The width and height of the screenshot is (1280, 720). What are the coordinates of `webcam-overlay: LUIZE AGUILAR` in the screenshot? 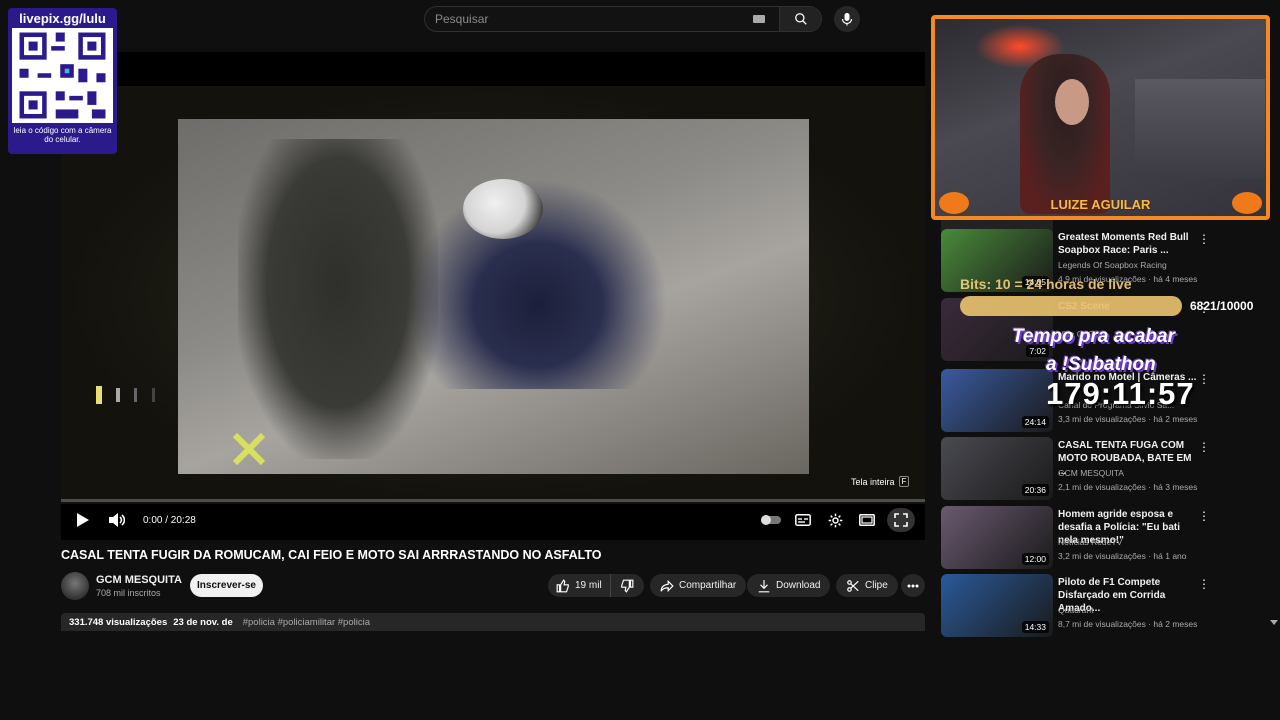 It's located at (1100, 117).